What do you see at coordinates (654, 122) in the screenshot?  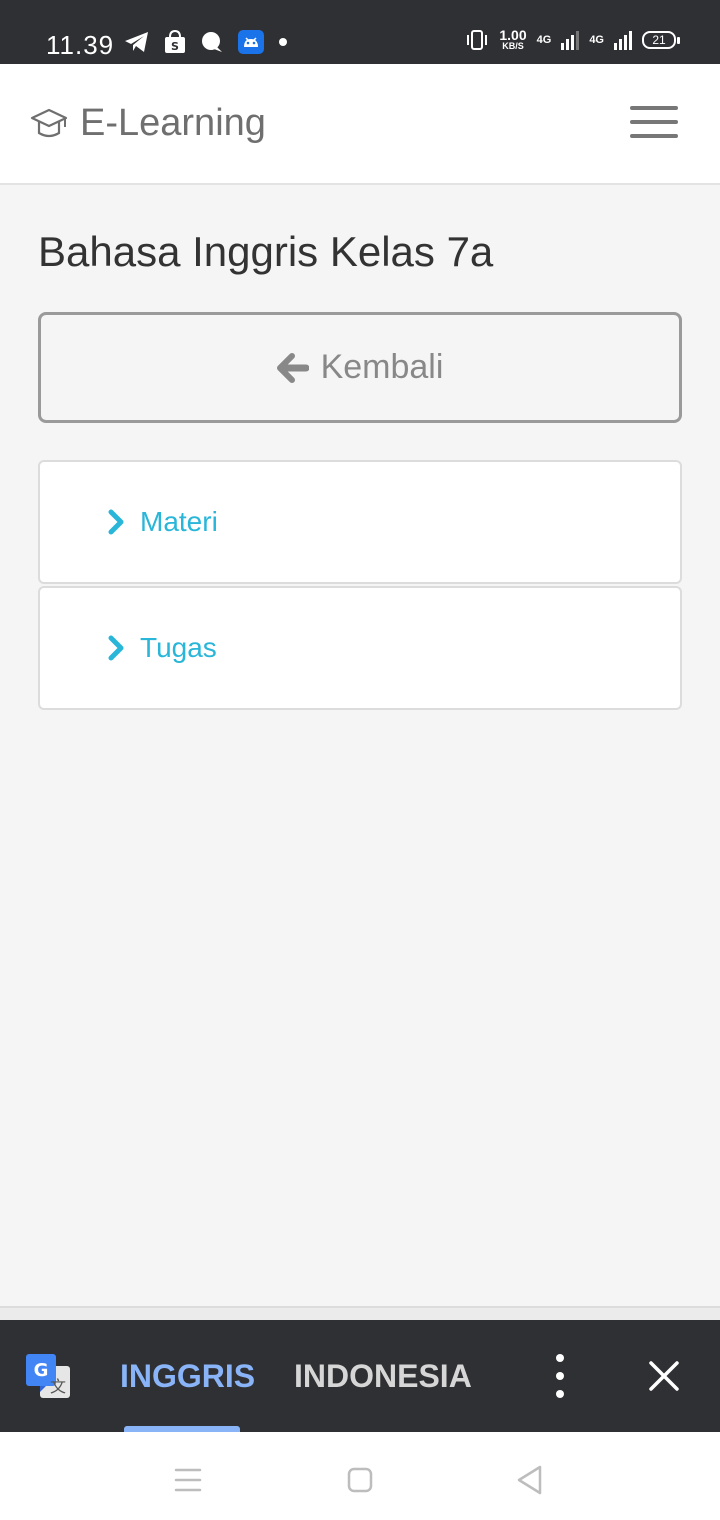 I see `hamburger-menu-icon` at bounding box center [654, 122].